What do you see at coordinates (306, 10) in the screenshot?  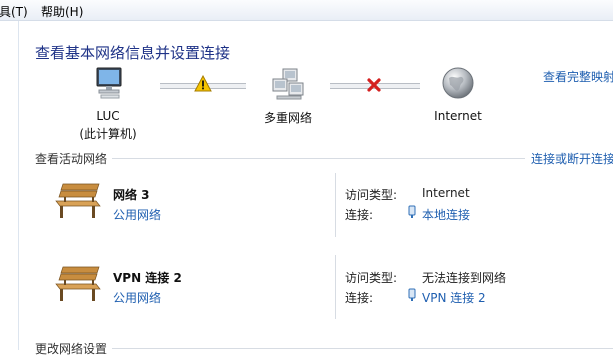 I see `menu-bar: 具(T) 帮助(H)` at bounding box center [306, 10].